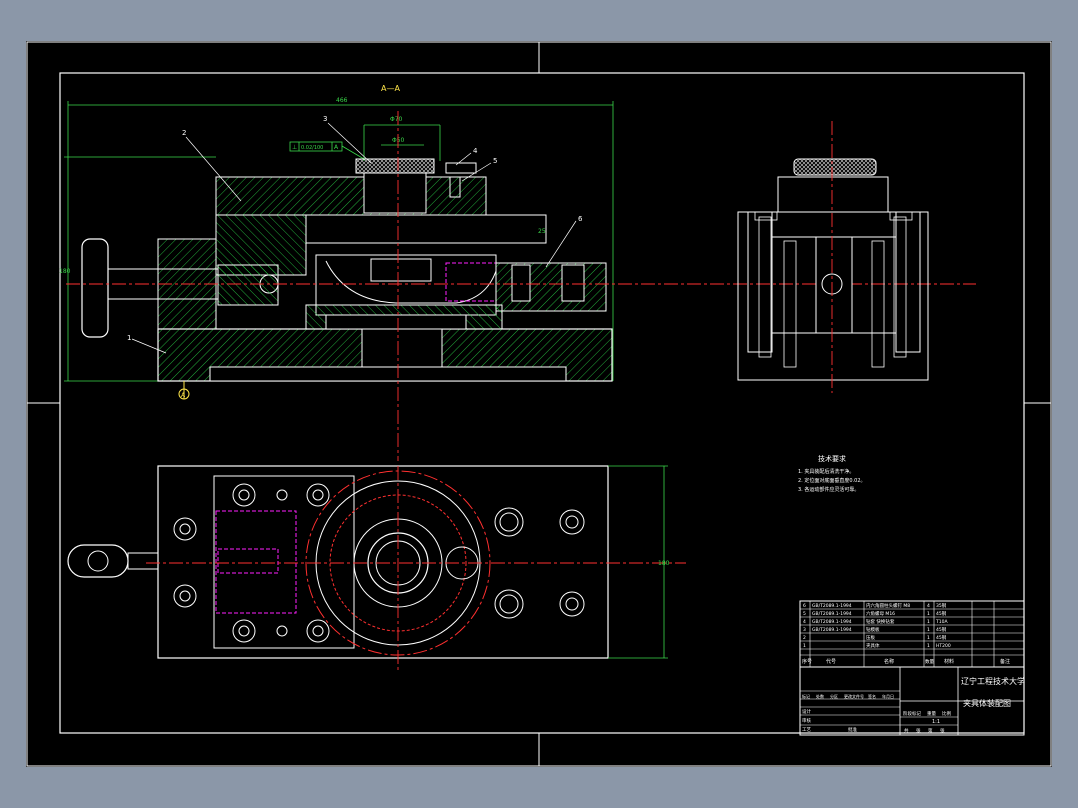 The image size is (1078, 808). I want to click on row-label-change: 更改文件号, so click(854, 696).